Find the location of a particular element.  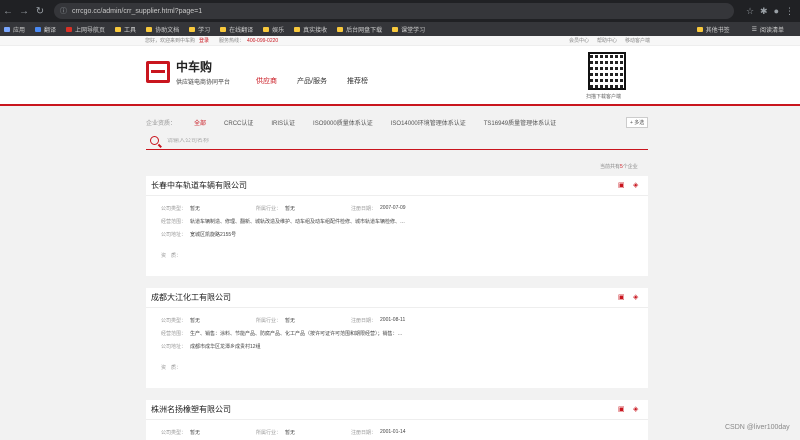

bookmark-folder: 协助文档 is located at coordinates (162, 29).